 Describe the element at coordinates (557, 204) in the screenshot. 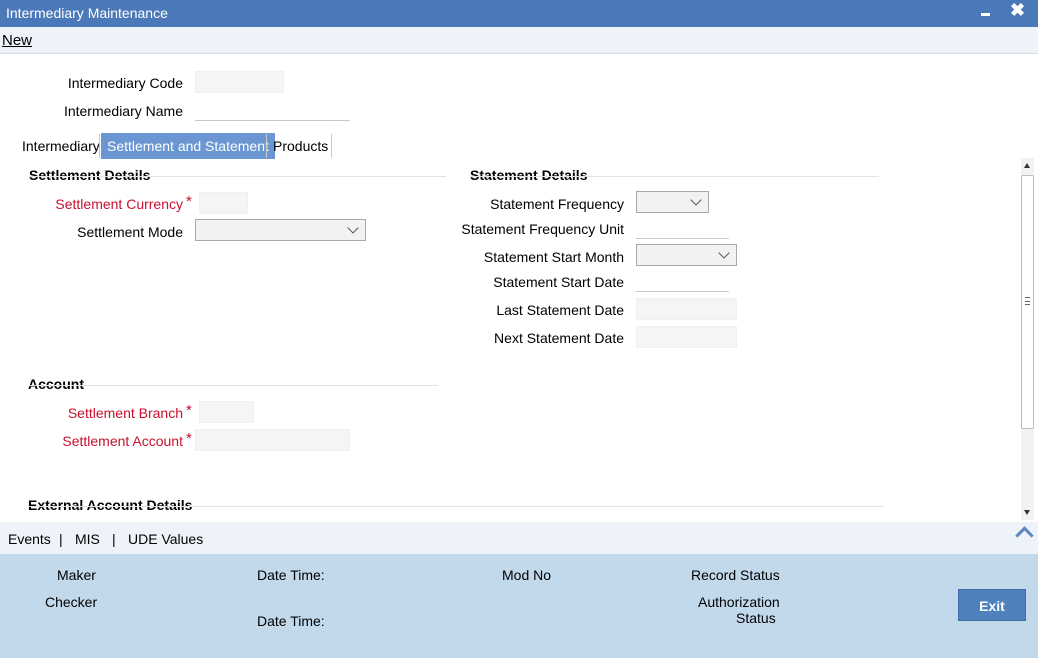

I see `statement-frequency-label: Statement Frequency` at that location.